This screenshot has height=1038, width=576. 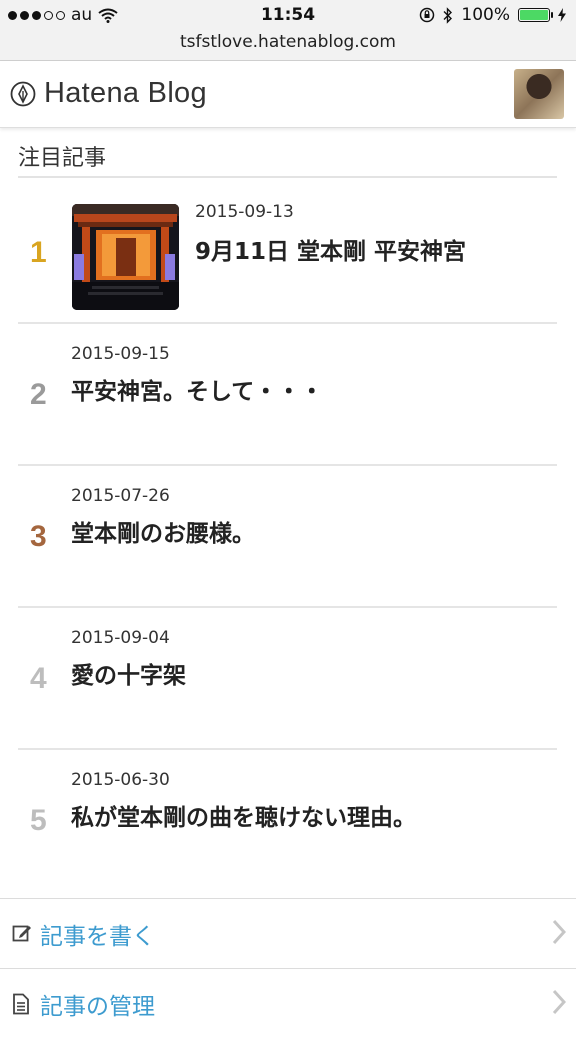 I want to click on article-date: 2015-06-30, so click(x=120, y=780).